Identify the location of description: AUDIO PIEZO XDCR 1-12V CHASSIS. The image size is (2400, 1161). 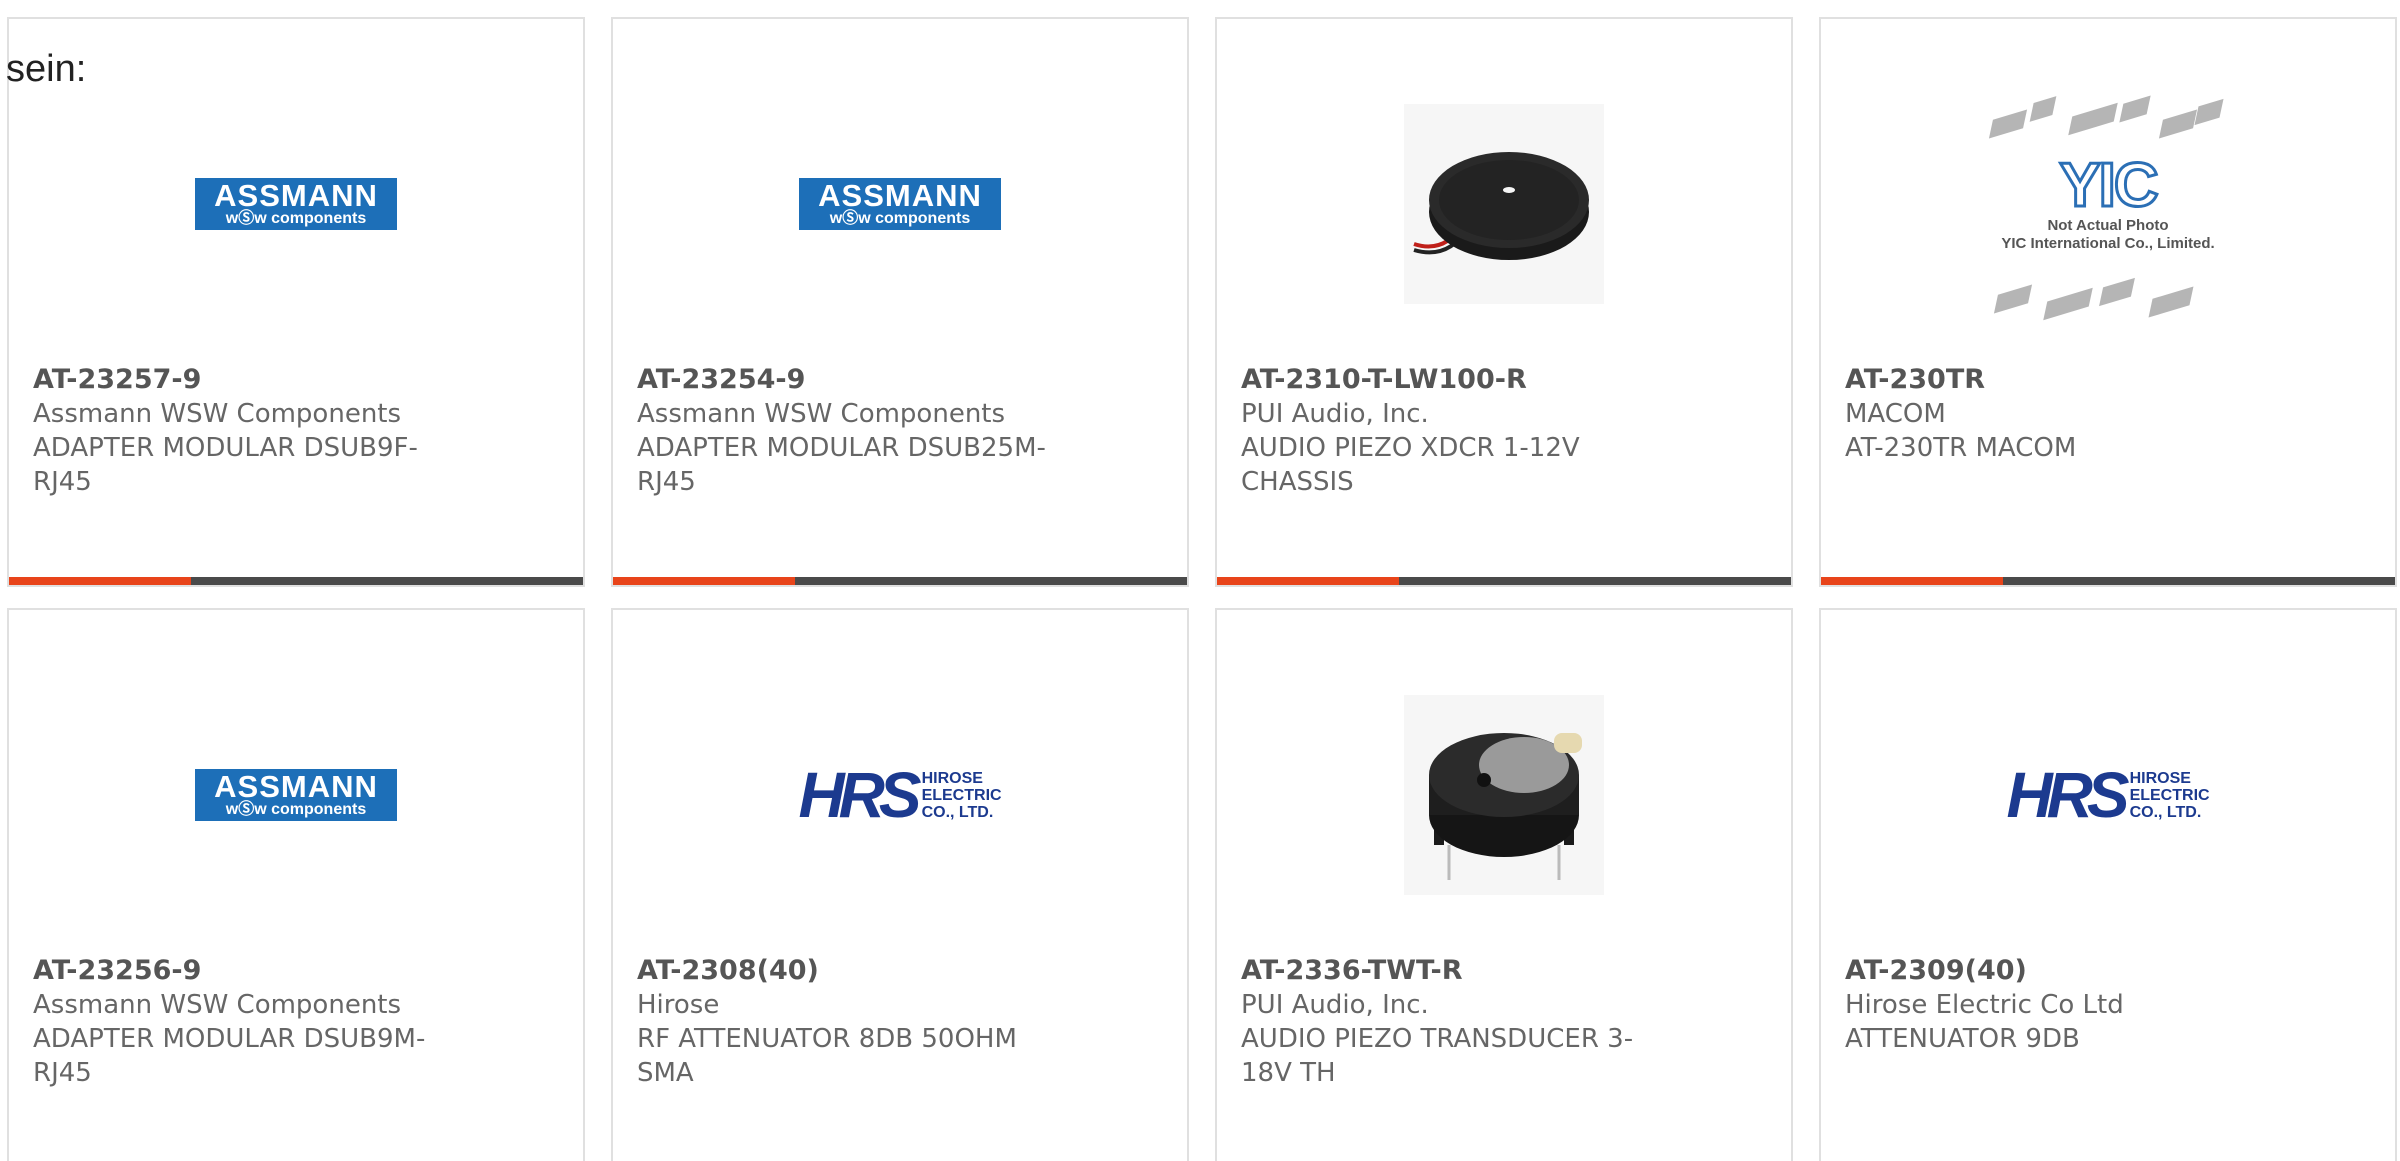
(1410, 465).